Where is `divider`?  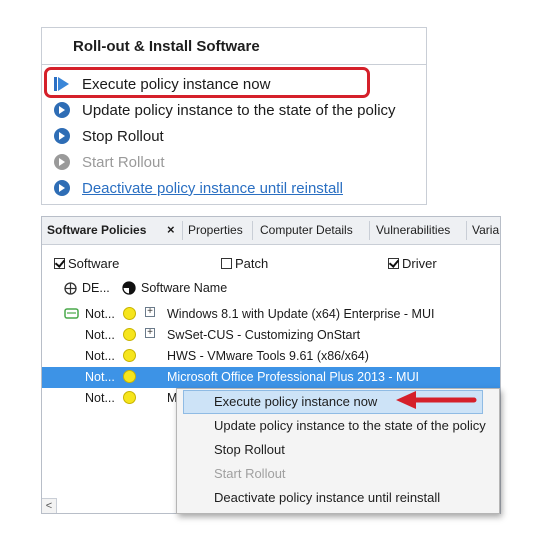 divider is located at coordinates (234, 64).